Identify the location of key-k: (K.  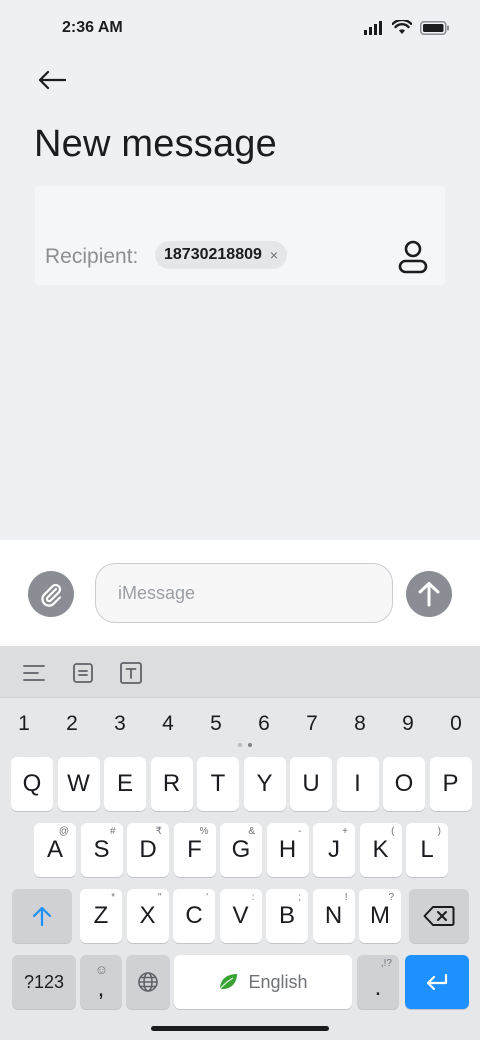
(380, 850).